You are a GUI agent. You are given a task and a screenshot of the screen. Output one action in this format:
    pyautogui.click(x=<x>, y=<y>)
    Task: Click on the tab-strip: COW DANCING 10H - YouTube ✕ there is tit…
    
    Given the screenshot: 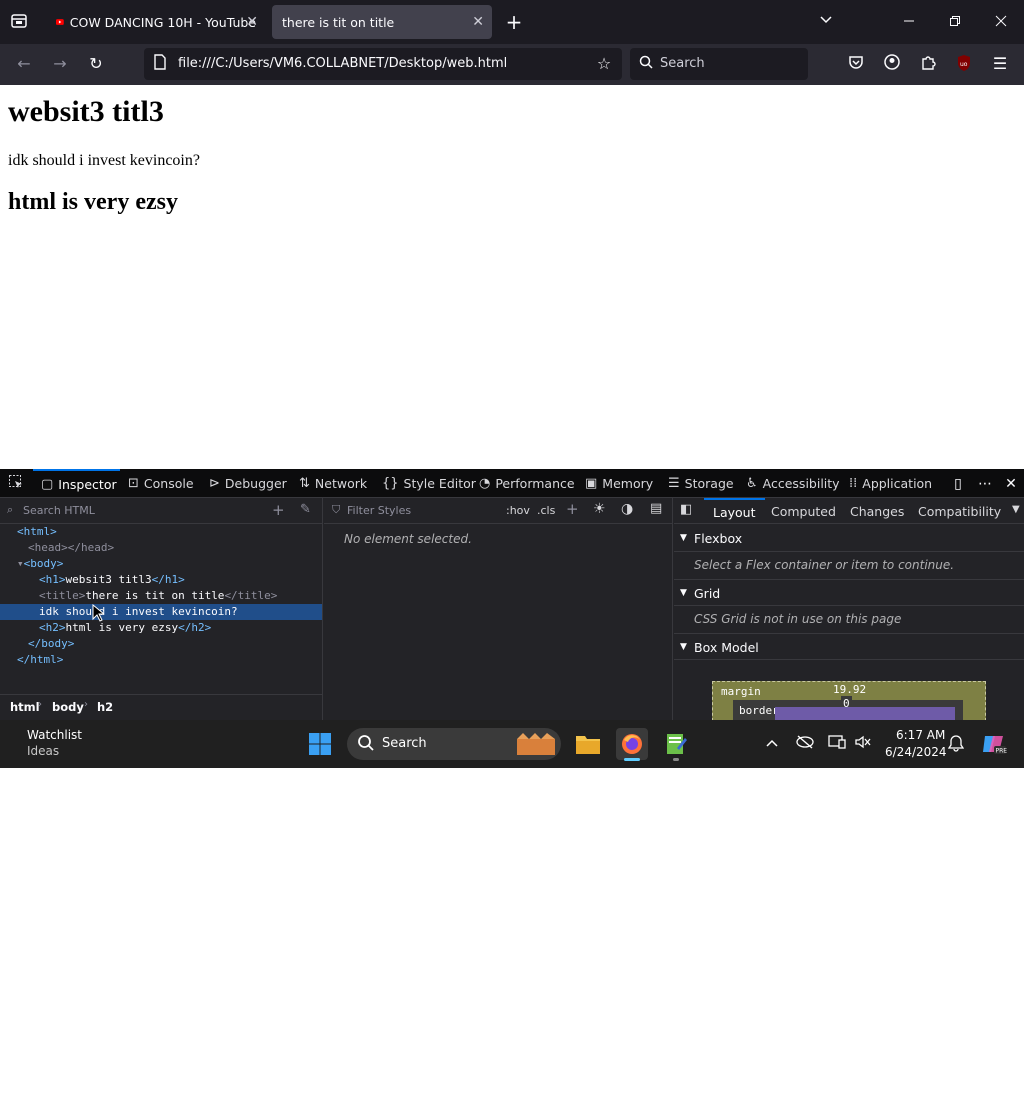 What is the action you would take?
    pyautogui.click(x=512, y=22)
    